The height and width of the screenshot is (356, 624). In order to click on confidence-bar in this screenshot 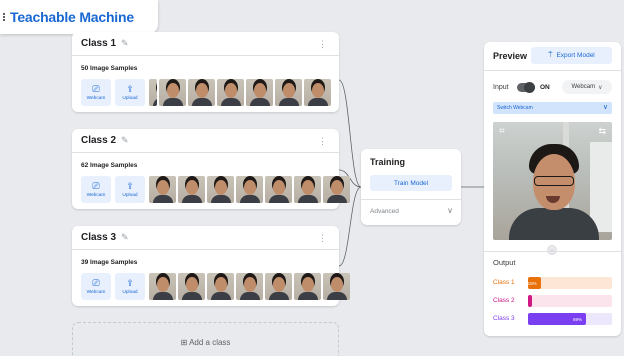, I will do `click(530, 301)`.